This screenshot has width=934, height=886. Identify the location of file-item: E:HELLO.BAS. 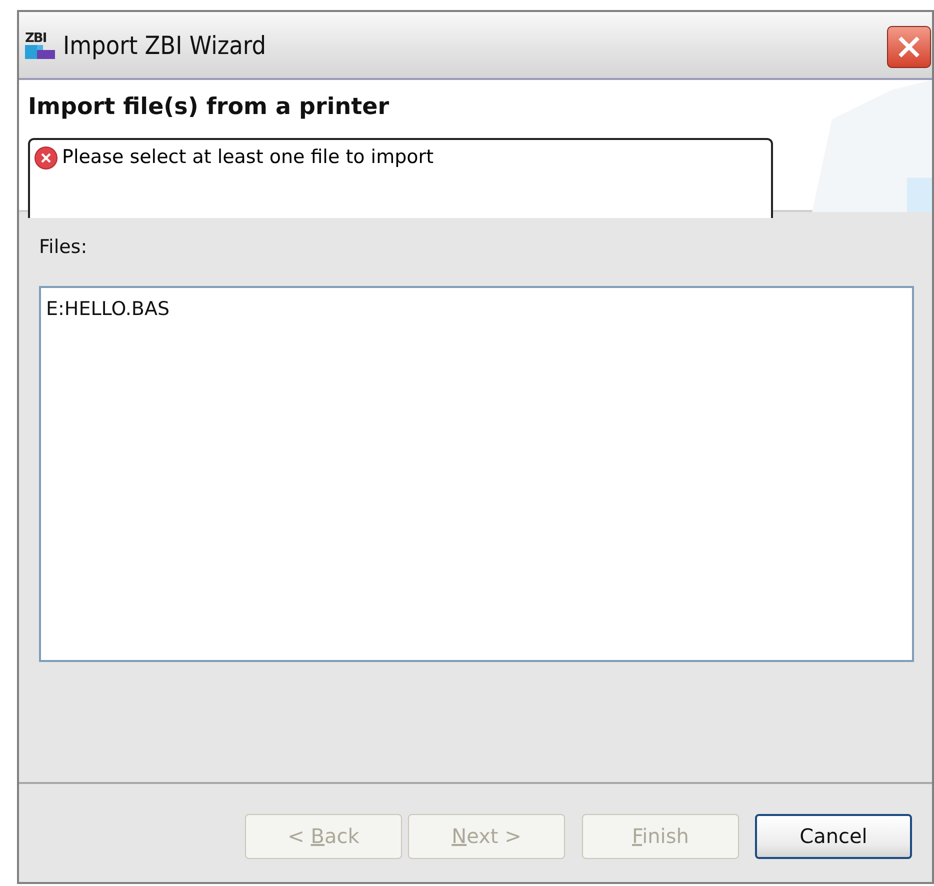
(476, 309).